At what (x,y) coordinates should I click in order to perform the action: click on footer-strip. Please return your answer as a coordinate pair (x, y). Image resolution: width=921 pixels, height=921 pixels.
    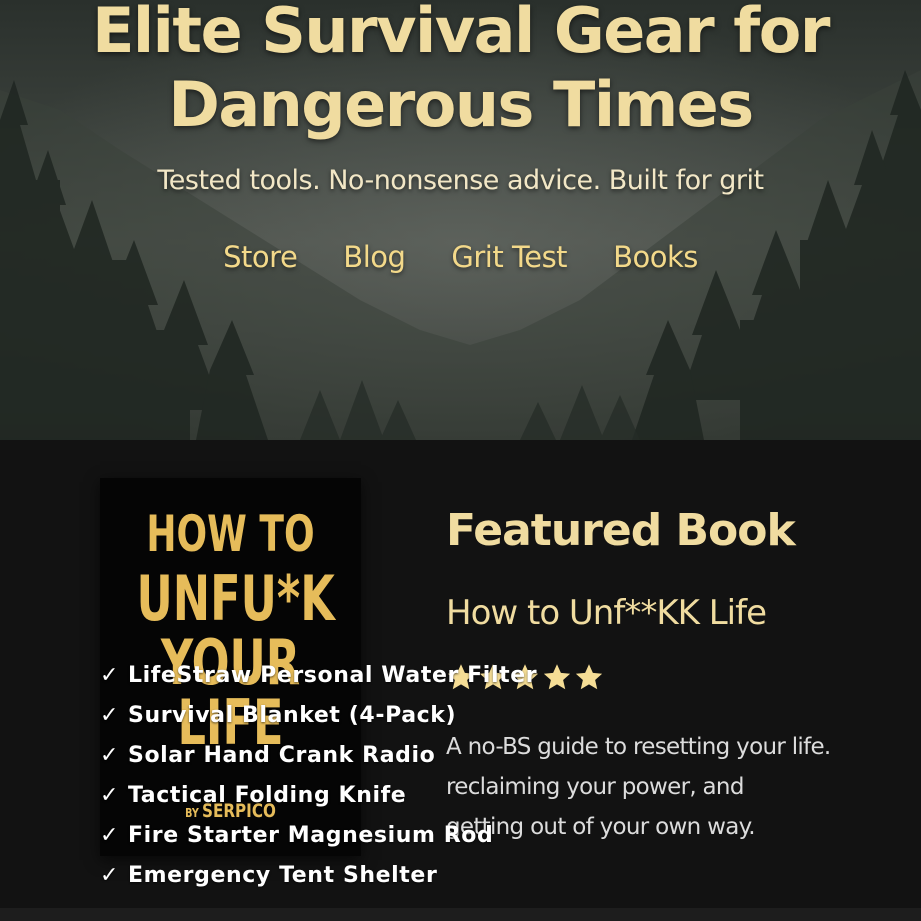
    Looking at the image, I should click on (460, 914).